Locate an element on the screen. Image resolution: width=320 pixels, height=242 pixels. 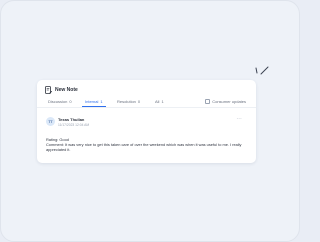
consumer-updates-filter: Consumer updates is located at coordinates (225, 101).